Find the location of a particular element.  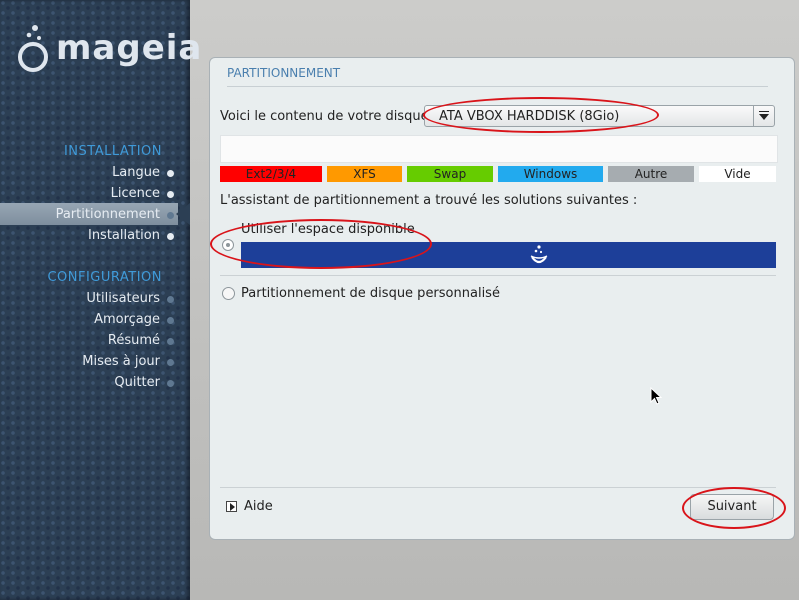

disk-label: Voici le contenu de votre disque is located at coordinates (324, 116).